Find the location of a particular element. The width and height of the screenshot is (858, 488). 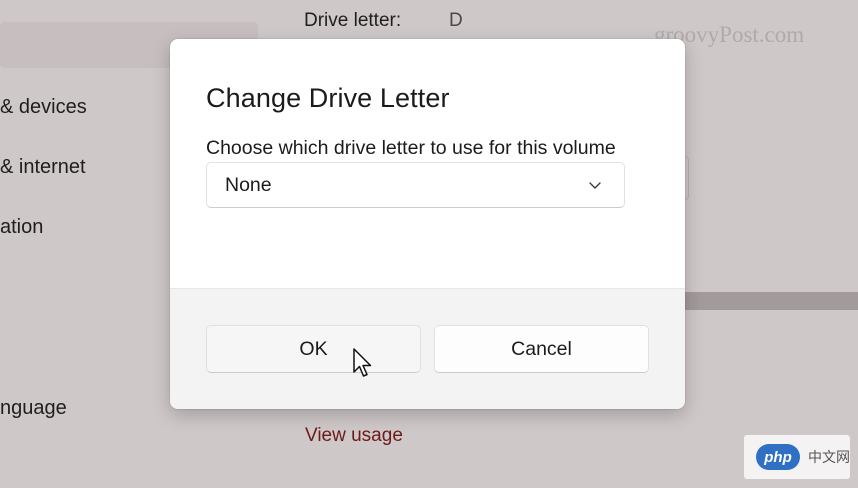

php-logo: php is located at coordinates (778, 457).